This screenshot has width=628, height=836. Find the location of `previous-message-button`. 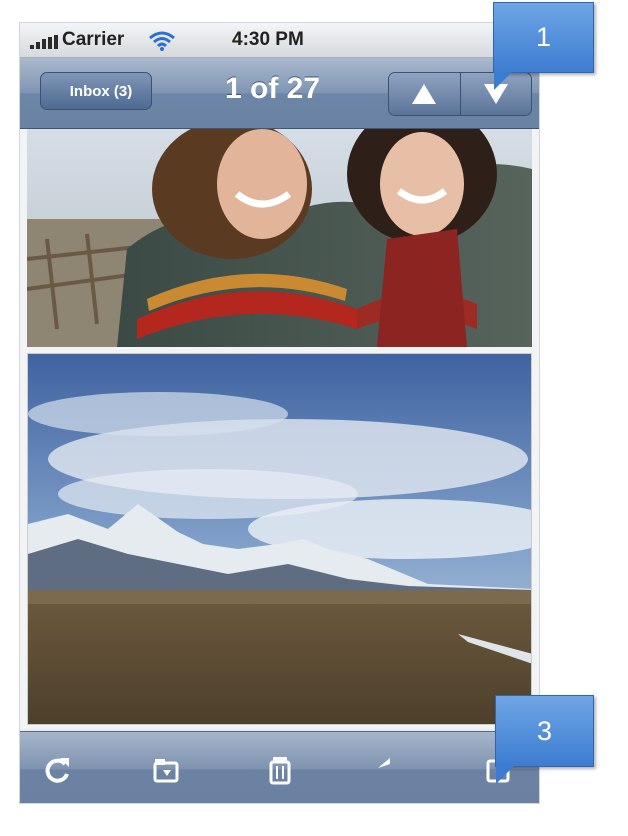

previous-message-button is located at coordinates (424, 94).